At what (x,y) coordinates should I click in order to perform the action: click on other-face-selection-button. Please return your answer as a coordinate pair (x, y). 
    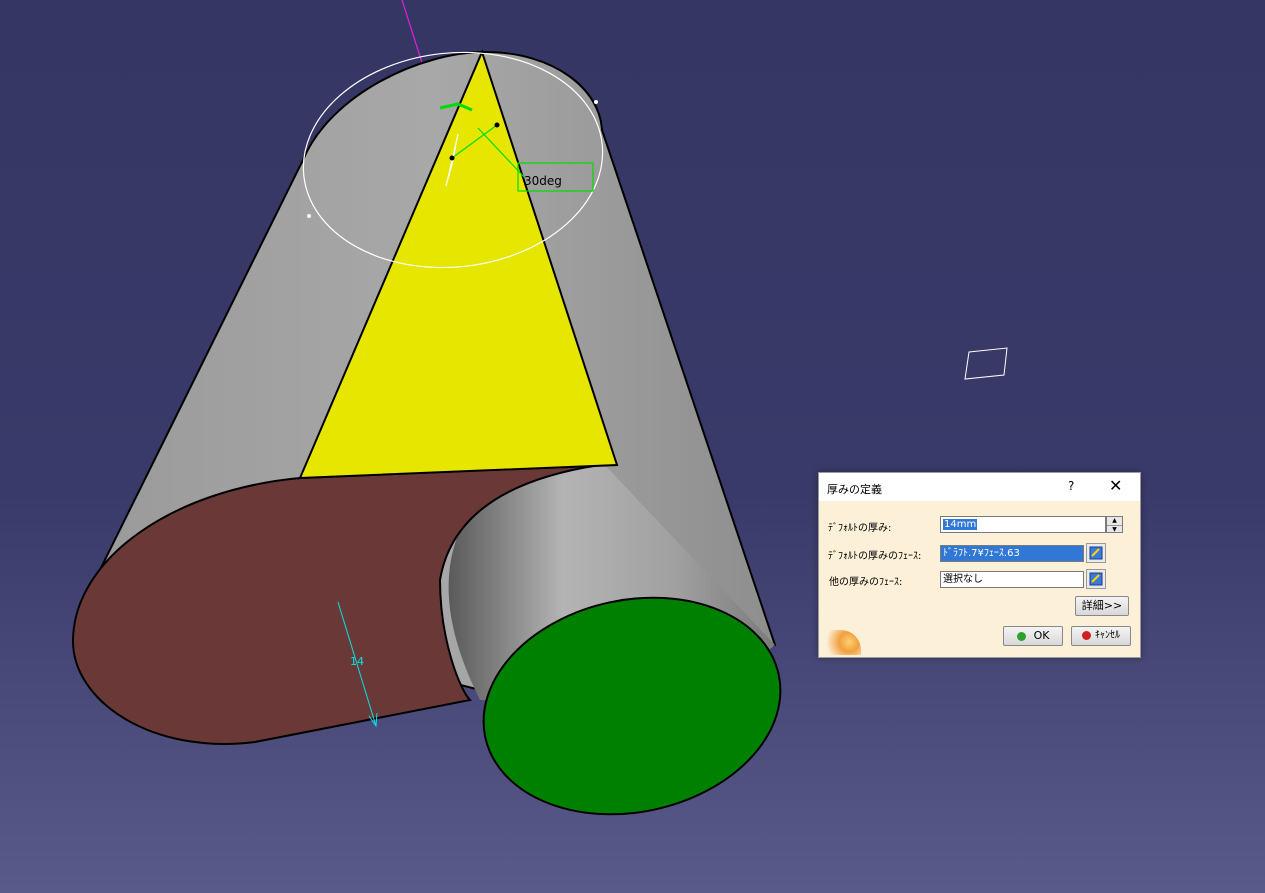
    Looking at the image, I should click on (1096, 579).